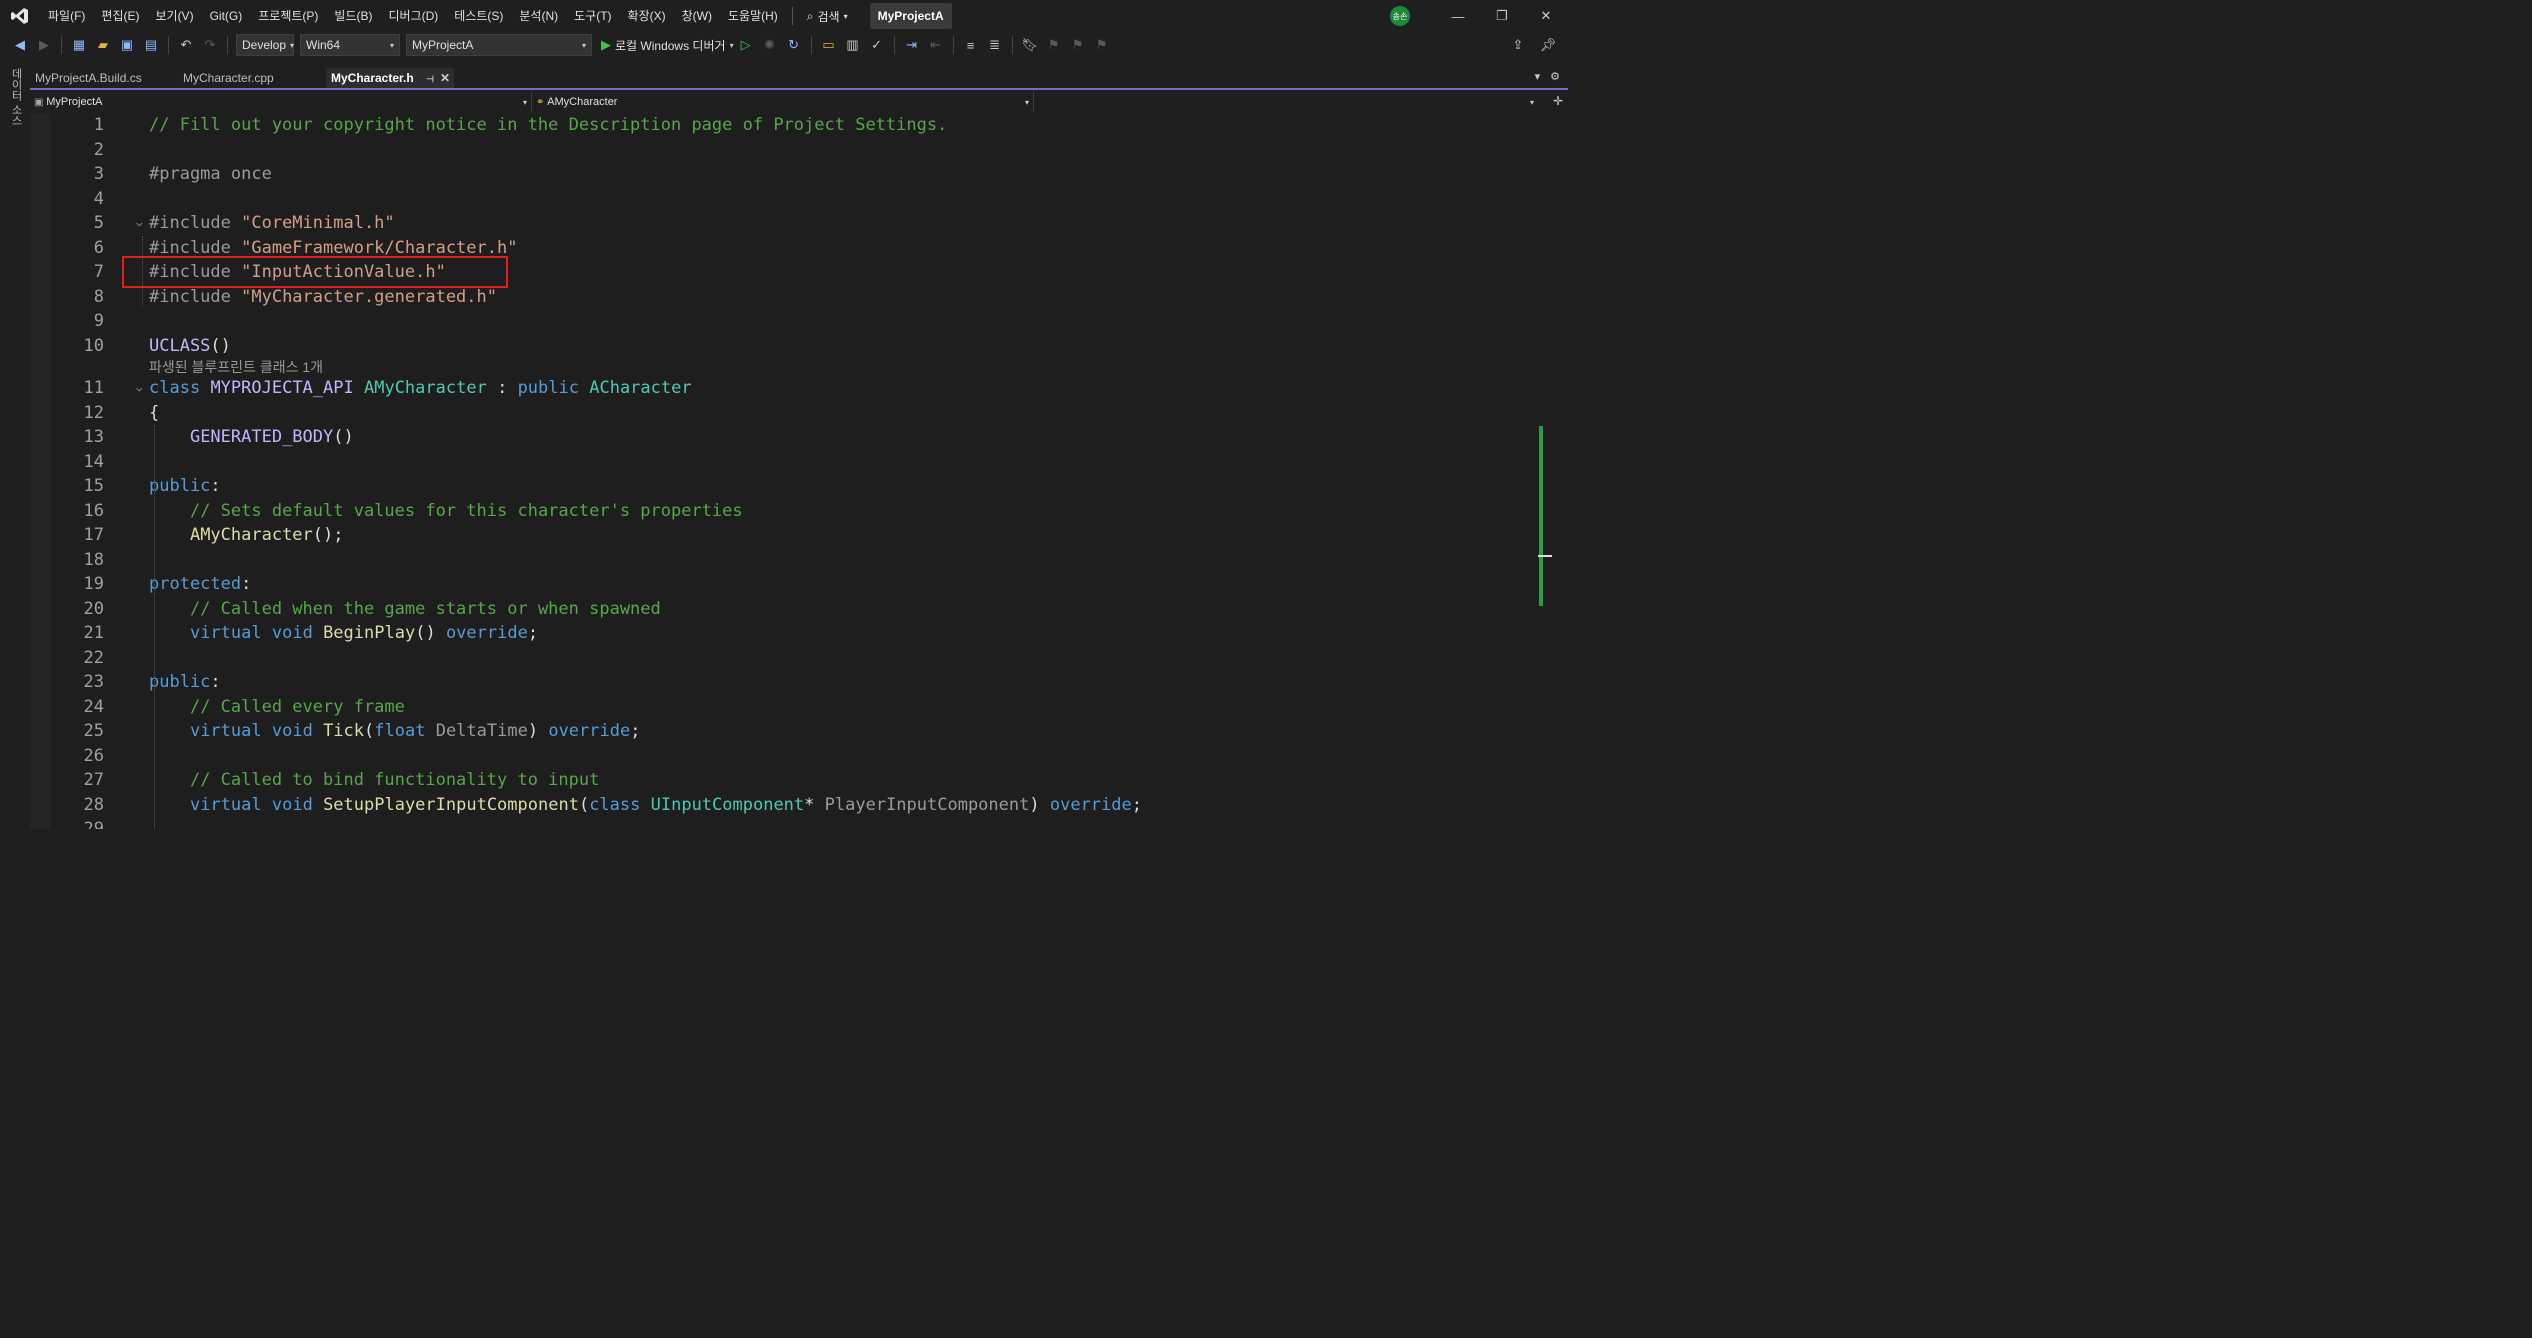 The image size is (2532, 1338). I want to click on code-line: 15 public:, so click(794, 486).